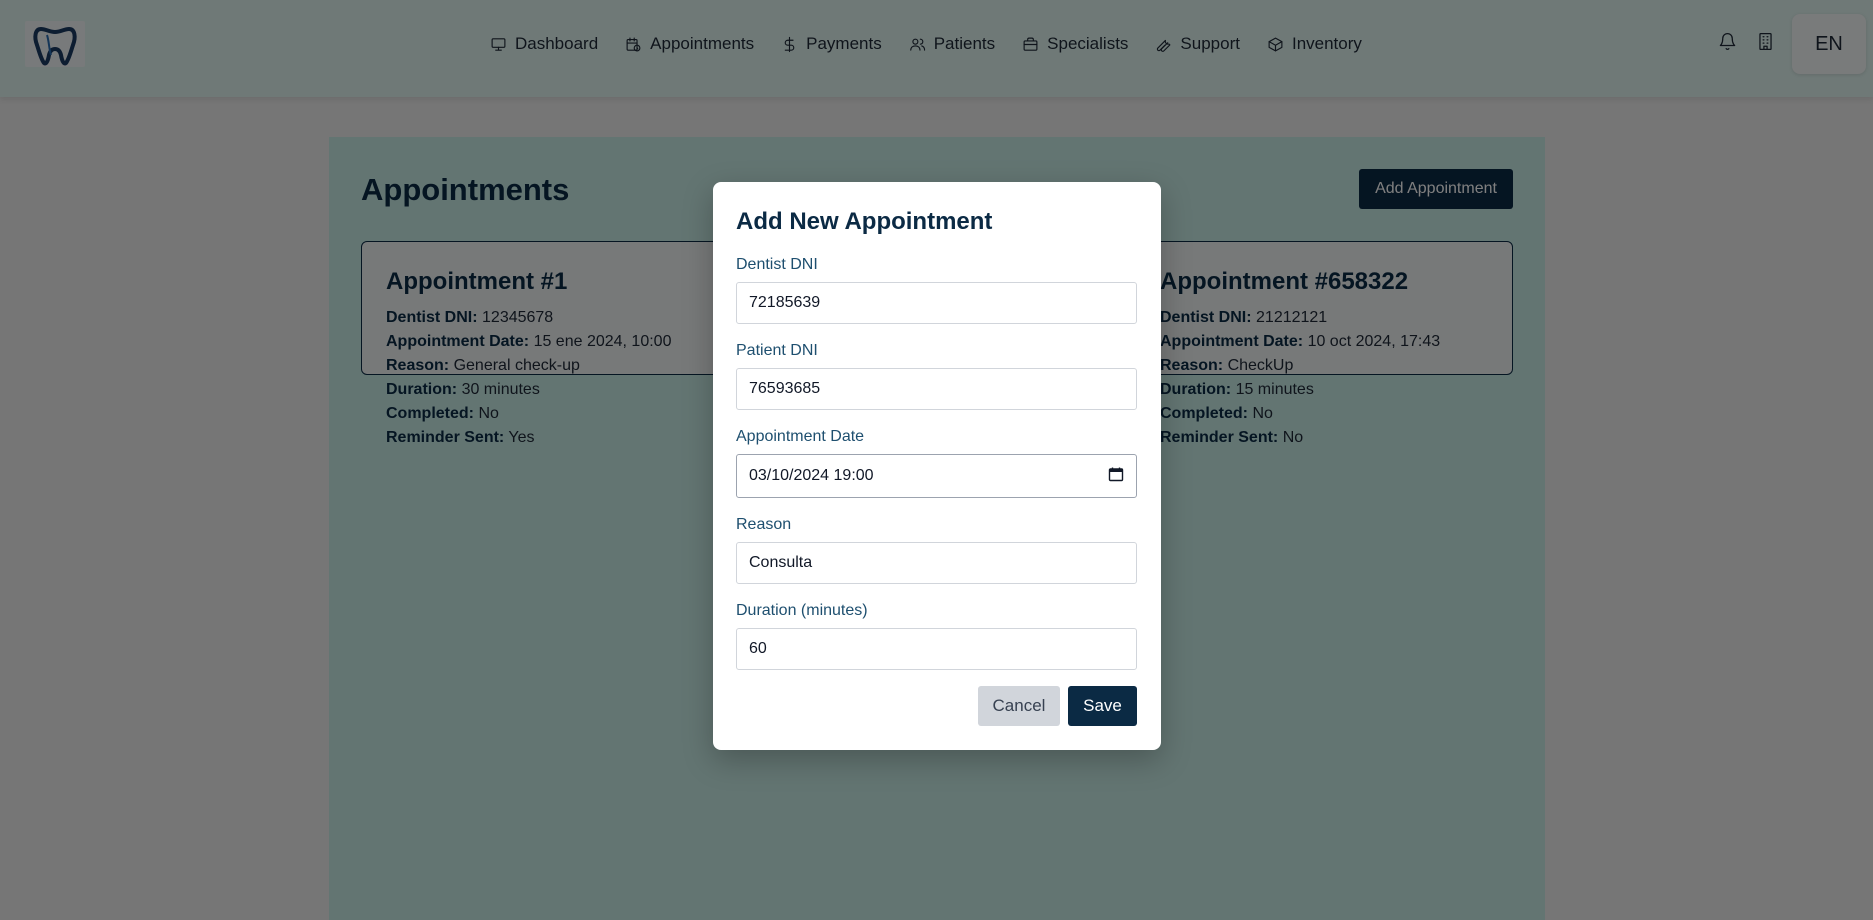 This screenshot has width=1873, height=920. Describe the element at coordinates (1019, 706) in the screenshot. I see `cancel-button: Cancel` at that location.